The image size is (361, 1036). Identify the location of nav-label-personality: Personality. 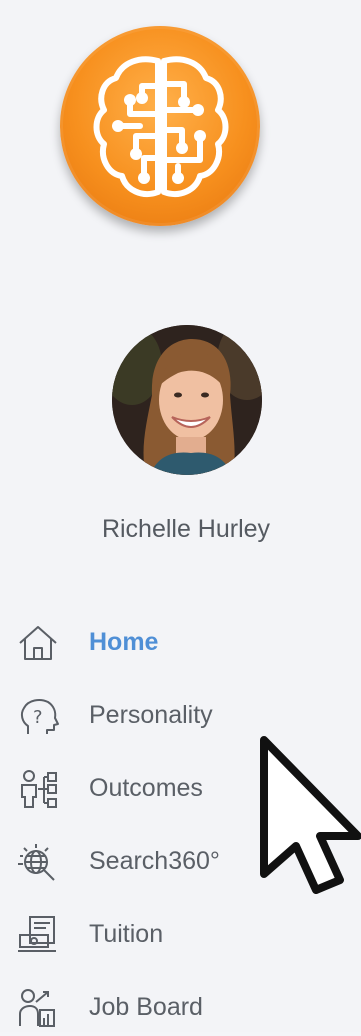
(151, 715).